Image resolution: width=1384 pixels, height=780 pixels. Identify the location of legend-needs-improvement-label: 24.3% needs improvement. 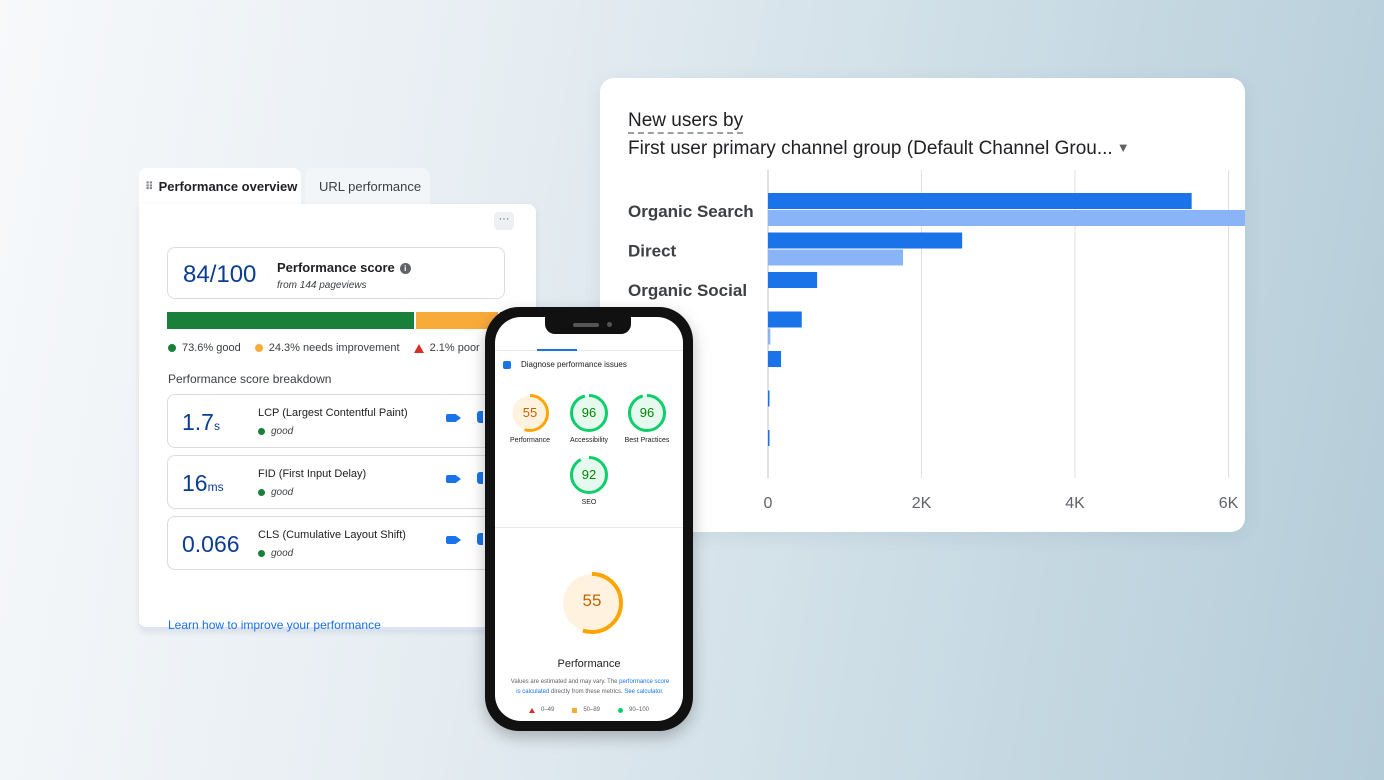
(334, 348).